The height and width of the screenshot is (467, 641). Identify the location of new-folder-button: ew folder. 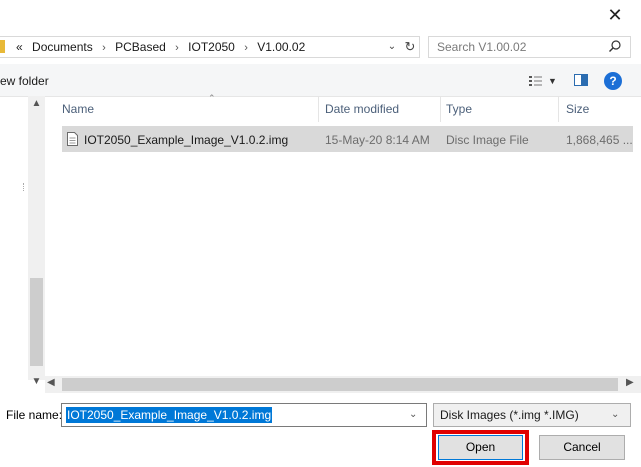
(24, 81).